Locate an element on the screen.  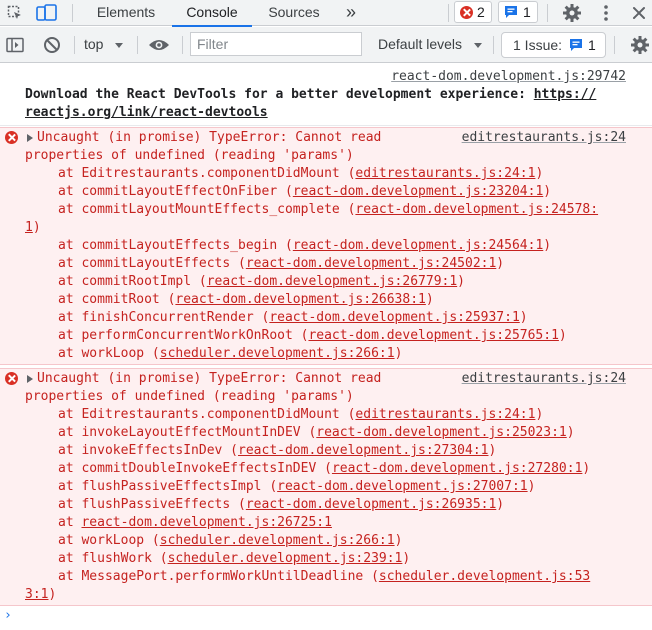
tab-console: Console is located at coordinates (212, 13).